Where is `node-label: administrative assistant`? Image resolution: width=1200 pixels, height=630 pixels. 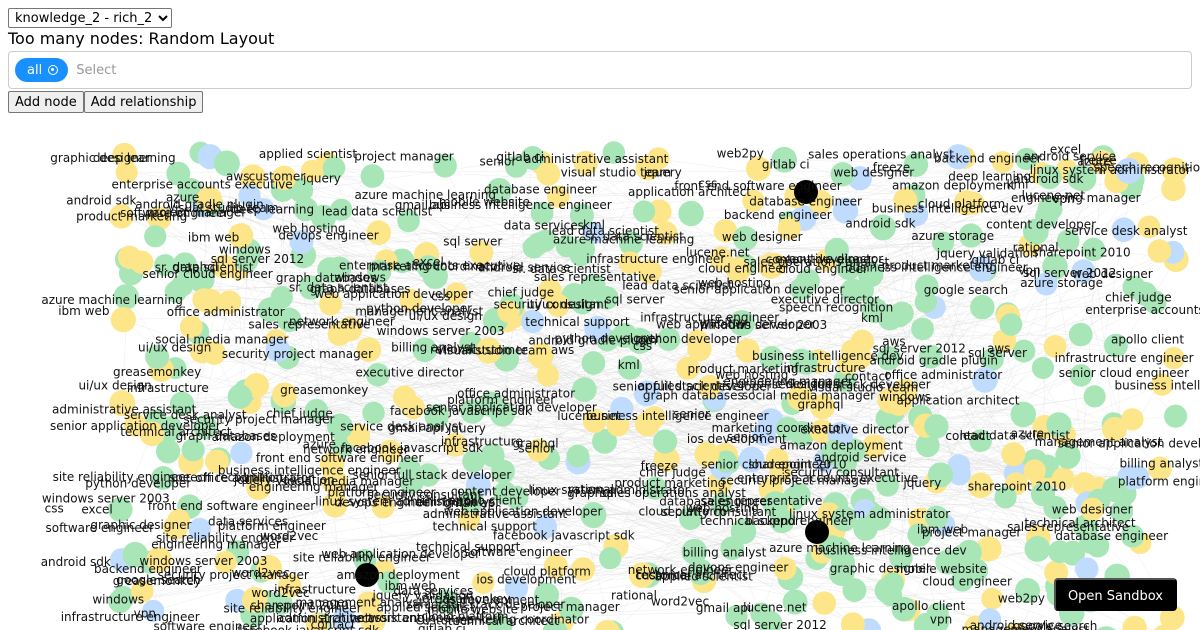 node-label: administrative assistant is located at coordinates (124, 409).